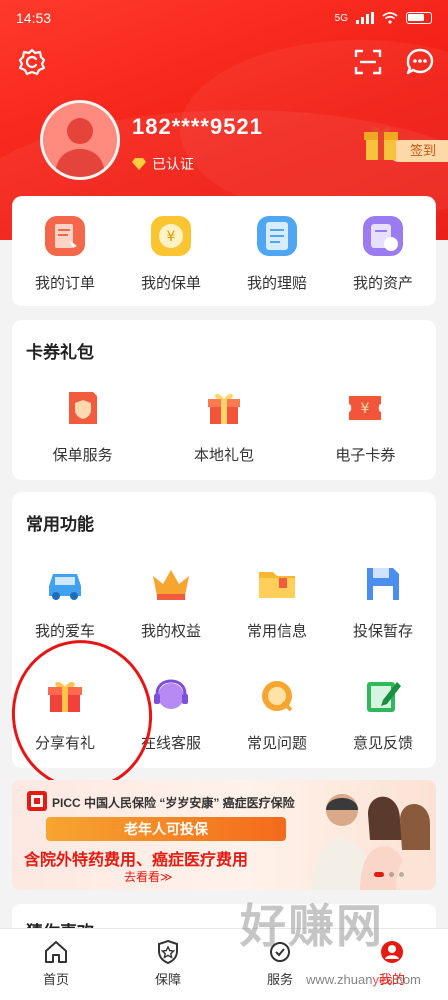 The height and width of the screenshot is (1000, 448). What do you see at coordinates (171, 585) in the screenshot?
I see `crown-icon` at bounding box center [171, 585].